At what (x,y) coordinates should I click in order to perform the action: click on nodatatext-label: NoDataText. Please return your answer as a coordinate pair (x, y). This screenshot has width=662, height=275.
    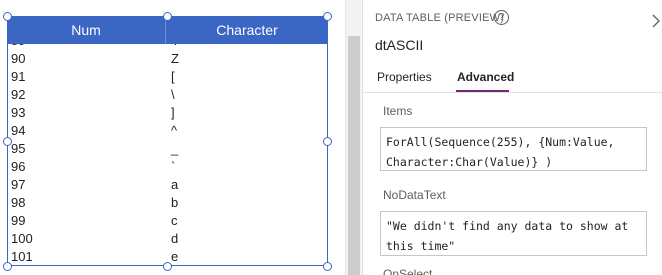
    Looking at the image, I should click on (414, 195).